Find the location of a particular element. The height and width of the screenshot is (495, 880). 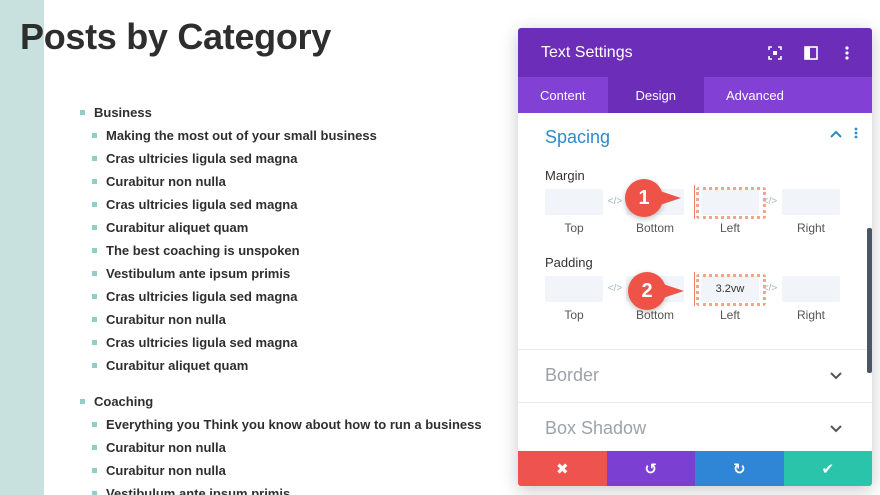

undo-button: ↺ is located at coordinates (650, 468).